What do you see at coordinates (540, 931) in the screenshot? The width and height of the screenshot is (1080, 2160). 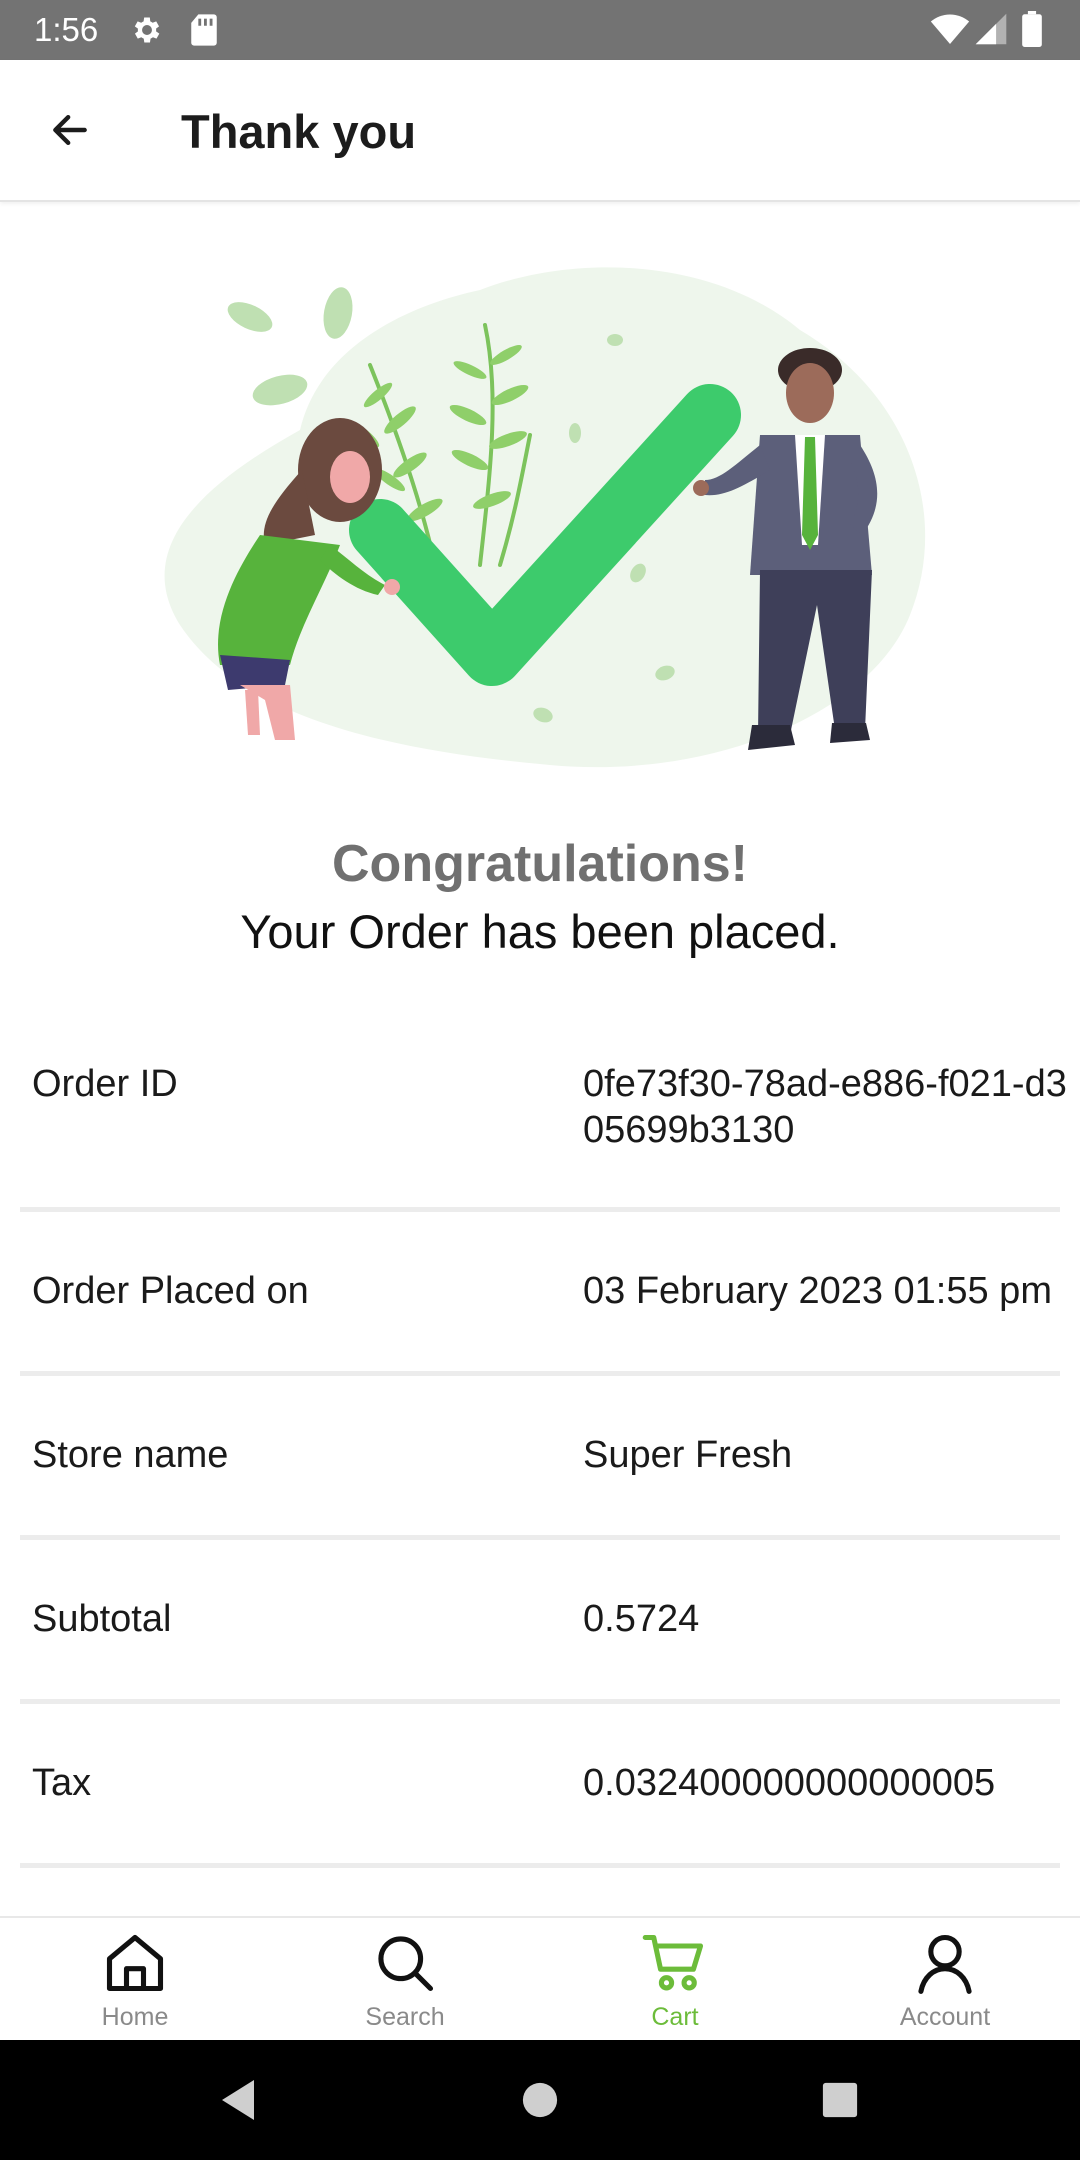 I see `order-placed-message: Your Order has been placed.` at bounding box center [540, 931].